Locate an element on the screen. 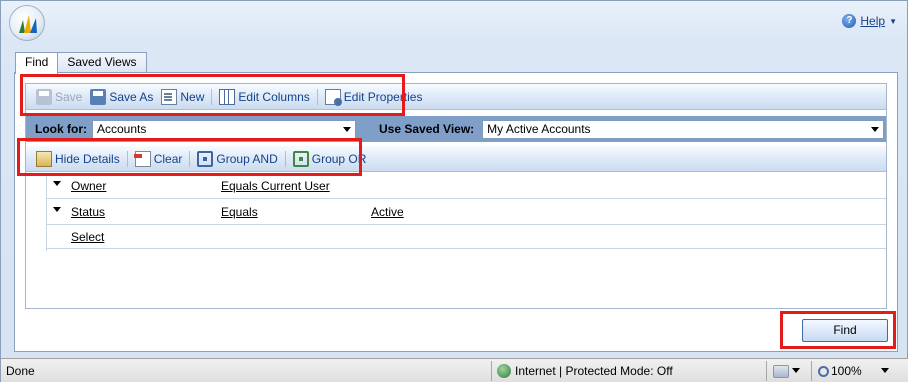 The width and height of the screenshot is (908, 382). new-label: New is located at coordinates (192, 96).